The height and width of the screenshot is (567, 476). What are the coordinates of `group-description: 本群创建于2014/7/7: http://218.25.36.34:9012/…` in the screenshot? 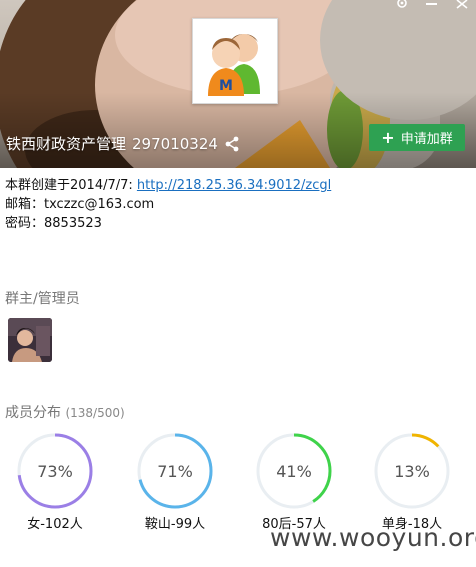 It's located at (168, 204).